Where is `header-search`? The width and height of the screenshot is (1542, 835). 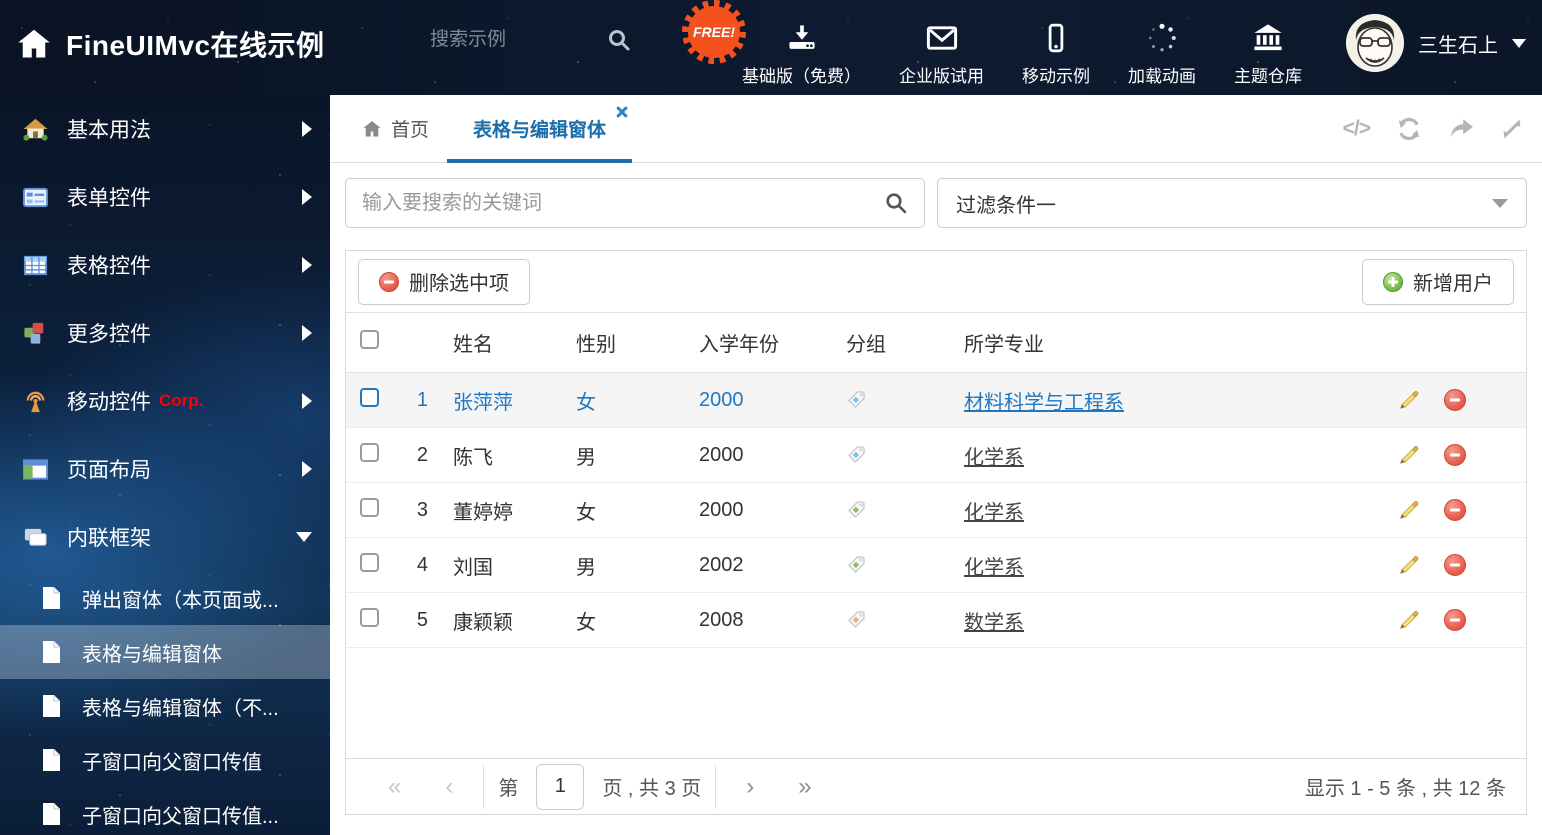
header-search is located at coordinates (530, 40).